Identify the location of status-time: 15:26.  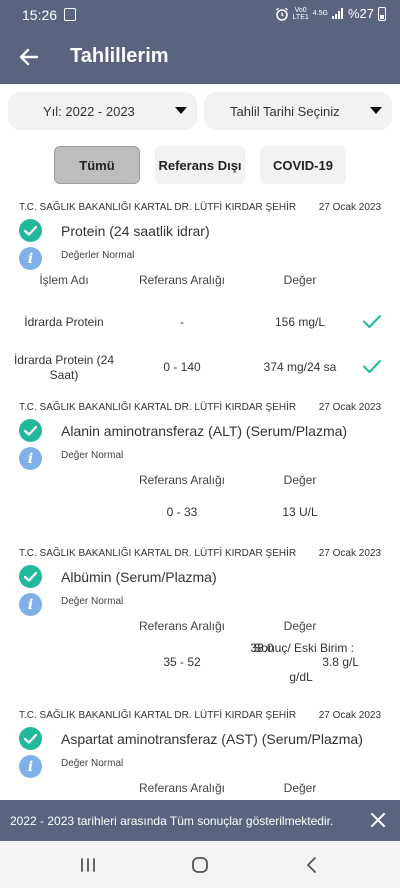
(40, 15).